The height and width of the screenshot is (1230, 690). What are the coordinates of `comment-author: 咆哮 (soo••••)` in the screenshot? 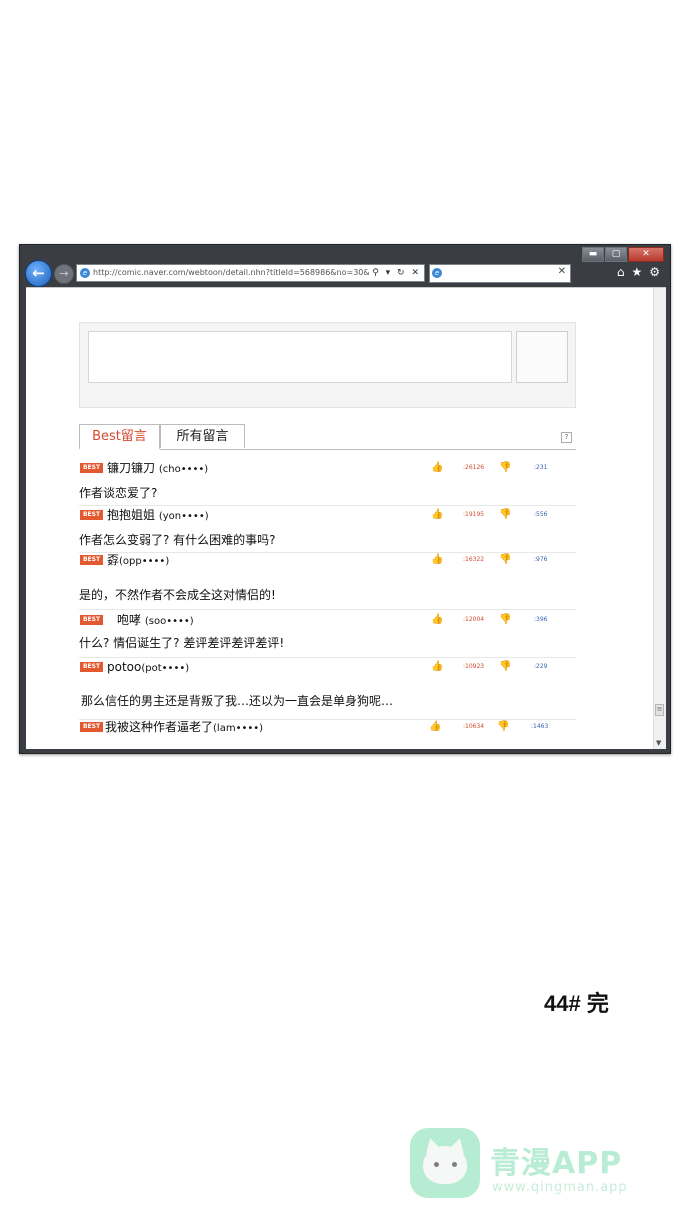 It's located at (155, 621).